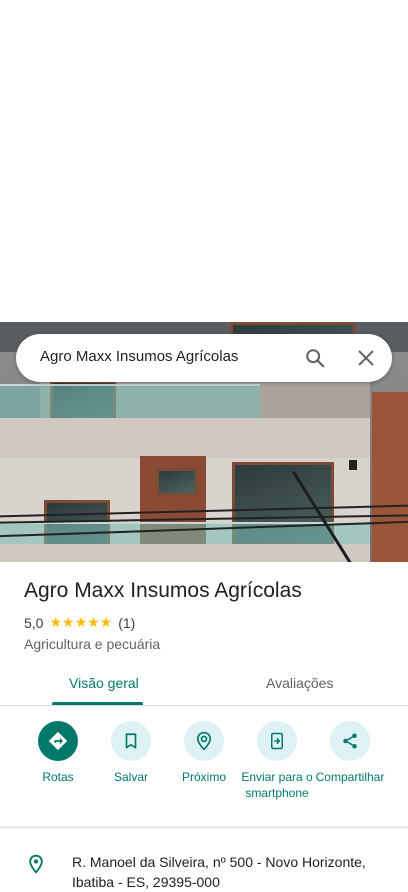 This screenshot has height=892, width=408. I want to click on rating-row: 5,0 ★★★★★ (1), so click(79, 622).